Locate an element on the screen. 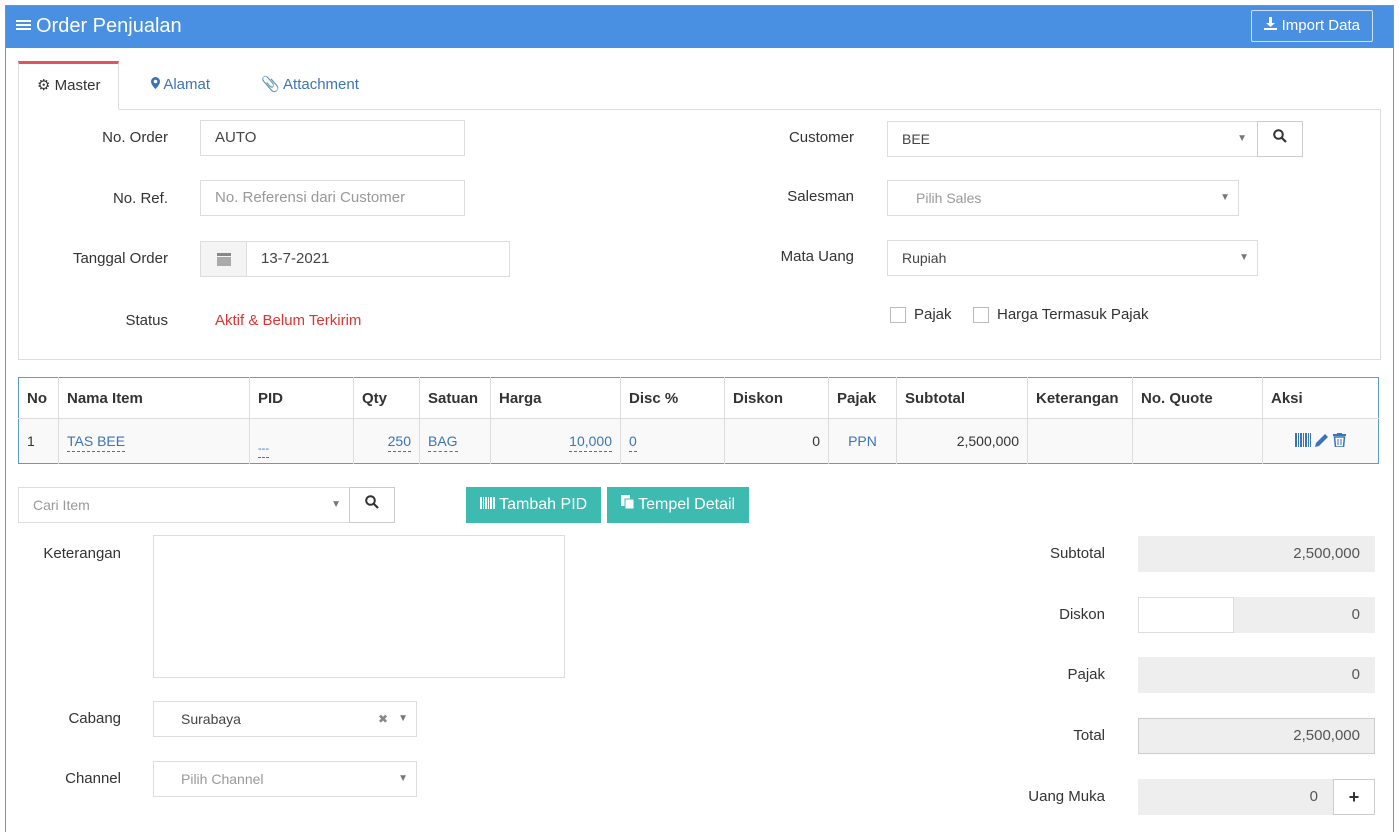 The height and width of the screenshot is (832, 1399). map-marker-icon is located at coordinates (157, 84).